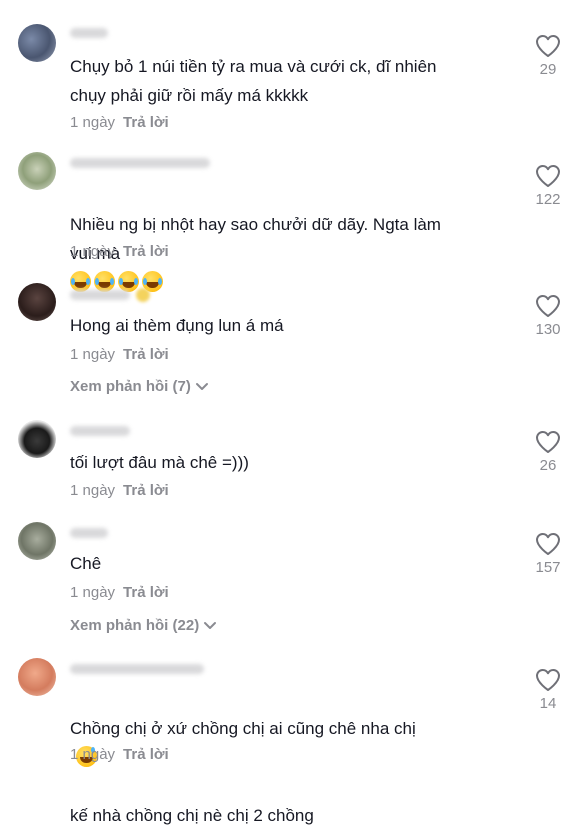 The image size is (580, 830). Describe the element at coordinates (135, 625) in the screenshot. I see `view-replies-label: Xem phản hồi (22)` at that location.